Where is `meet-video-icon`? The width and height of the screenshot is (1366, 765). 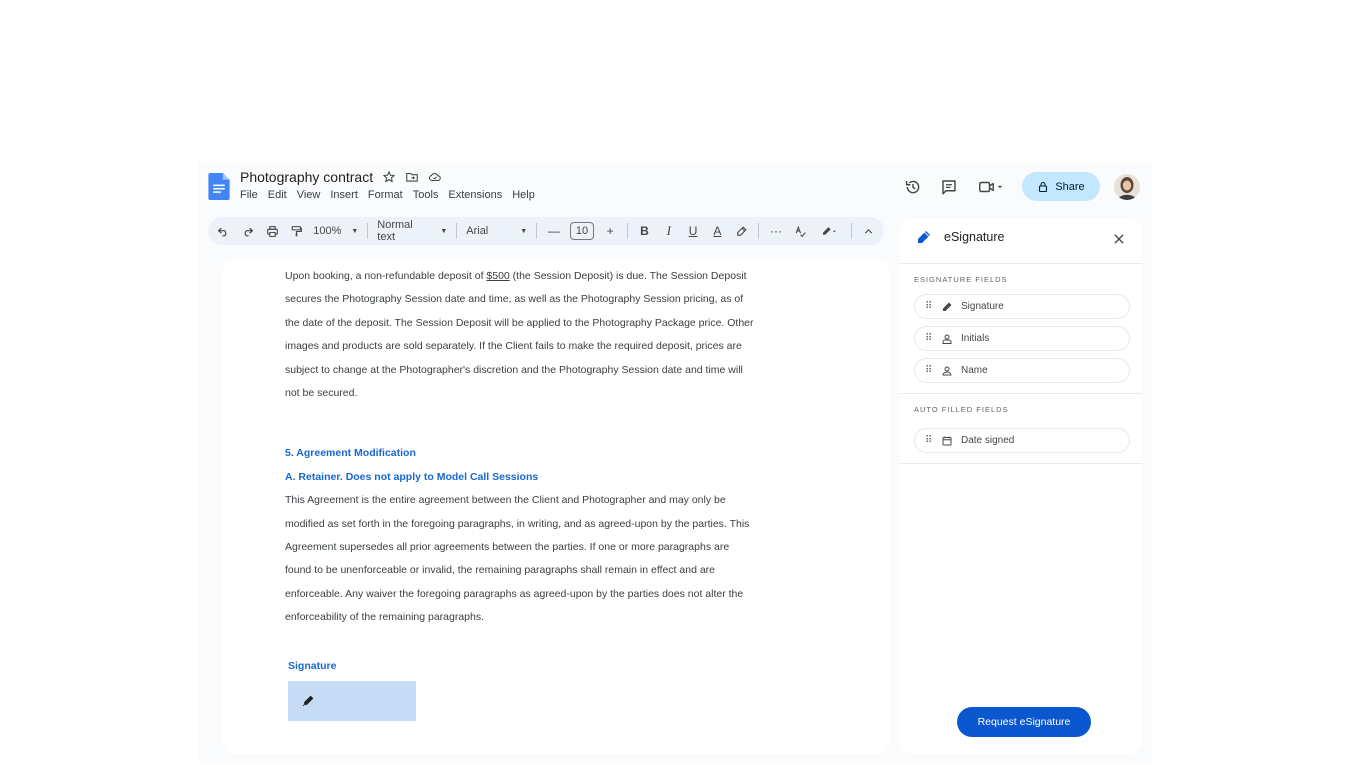
meet-video-icon is located at coordinates (991, 187).